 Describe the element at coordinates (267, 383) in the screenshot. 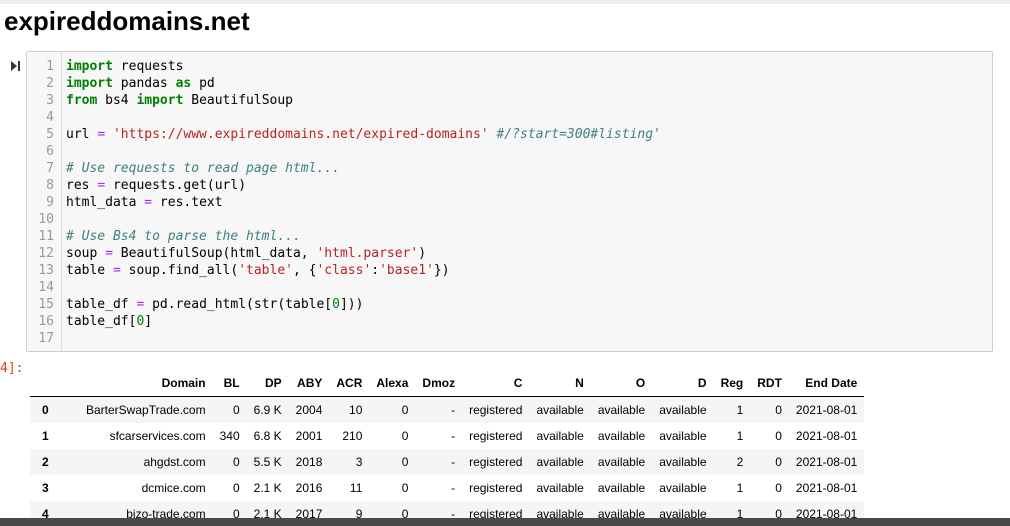

I see `column-header: DP` at that location.